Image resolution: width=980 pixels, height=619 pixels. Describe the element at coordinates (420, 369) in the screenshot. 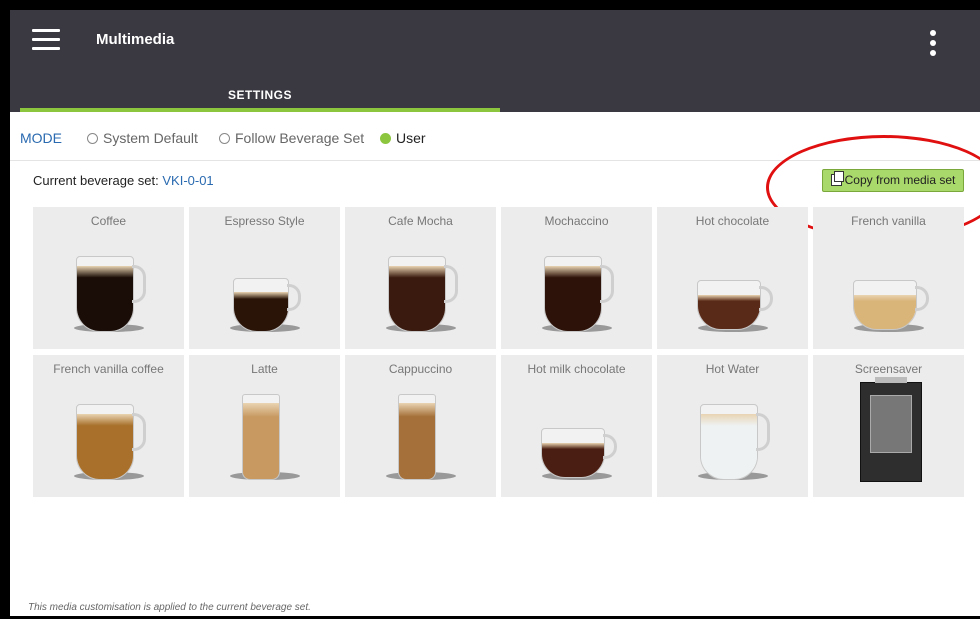

I see `beverage-tile-label: Cappuccino` at that location.